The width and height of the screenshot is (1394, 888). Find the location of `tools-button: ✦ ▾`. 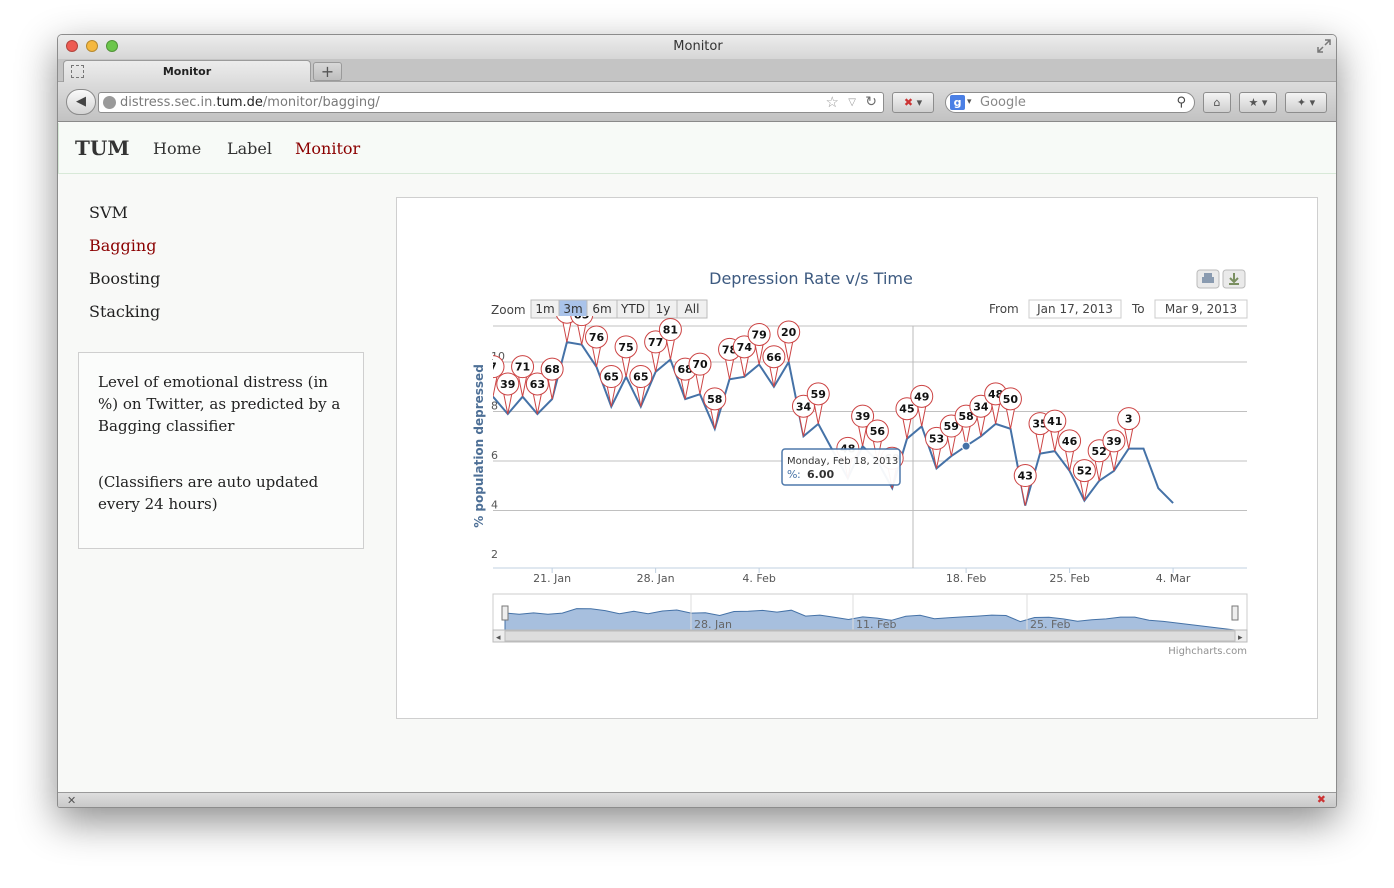

tools-button: ✦ ▾ is located at coordinates (1306, 102).